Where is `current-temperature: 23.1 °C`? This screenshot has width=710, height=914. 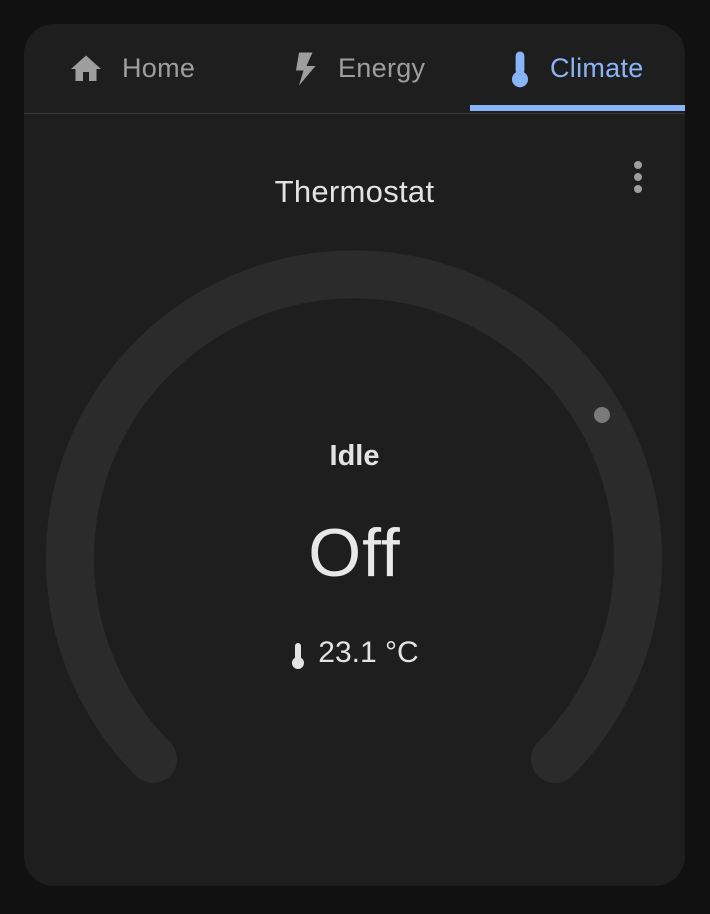
current-temperature: 23.1 °C is located at coordinates (354, 653).